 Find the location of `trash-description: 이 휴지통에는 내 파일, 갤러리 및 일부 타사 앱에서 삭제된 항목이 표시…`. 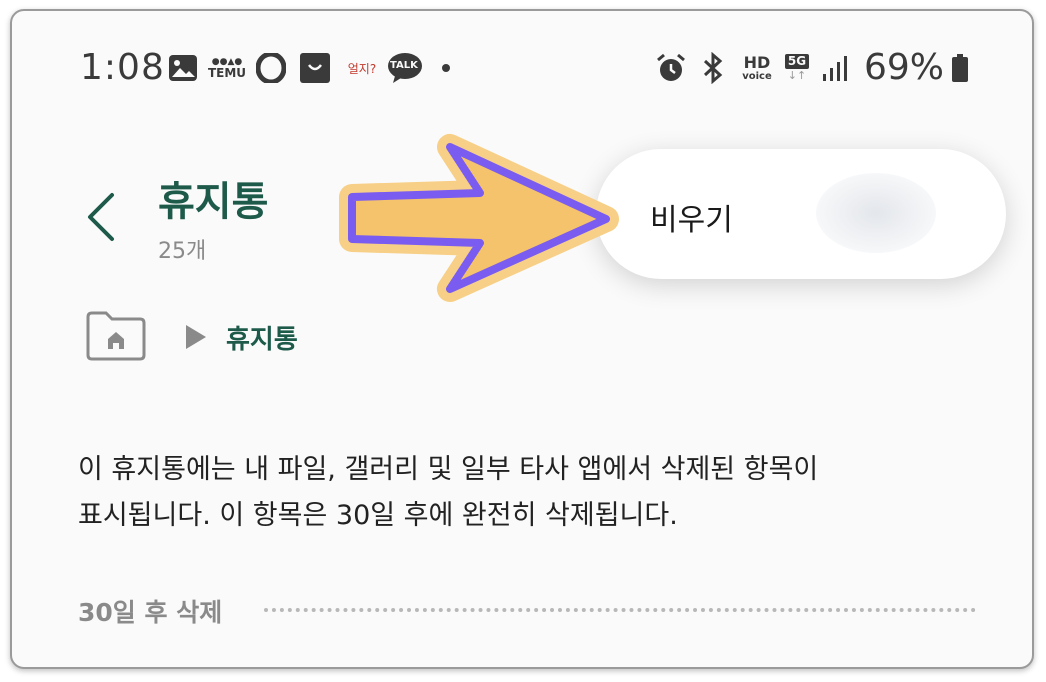

trash-description: 이 휴지통에는 내 파일, 갤러리 및 일부 타사 앱에서 삭제된 항목이 표시… is located at coordinates (508, 493).